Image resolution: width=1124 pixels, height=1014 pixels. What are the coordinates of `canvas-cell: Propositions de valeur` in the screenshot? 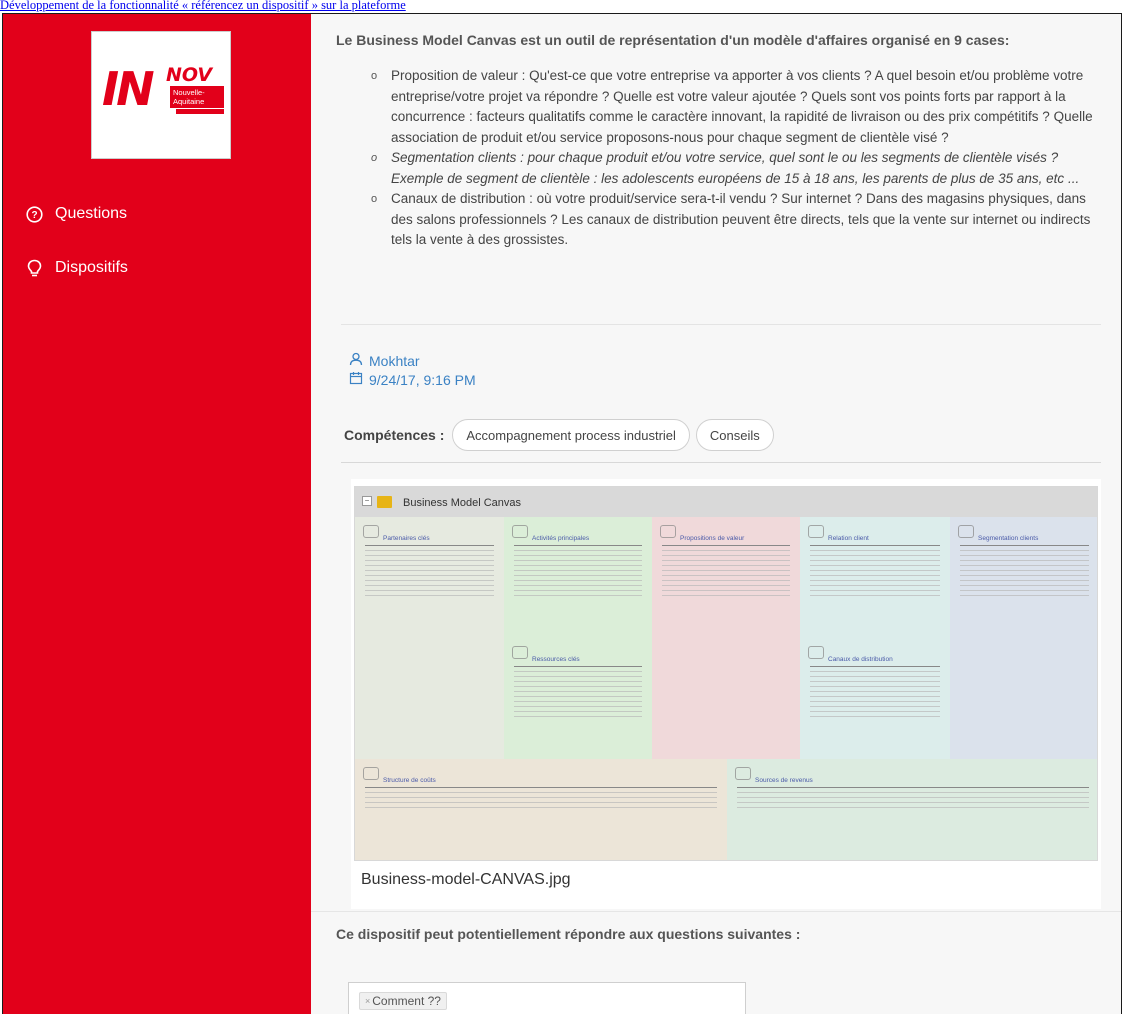 It's located at (726, 638).